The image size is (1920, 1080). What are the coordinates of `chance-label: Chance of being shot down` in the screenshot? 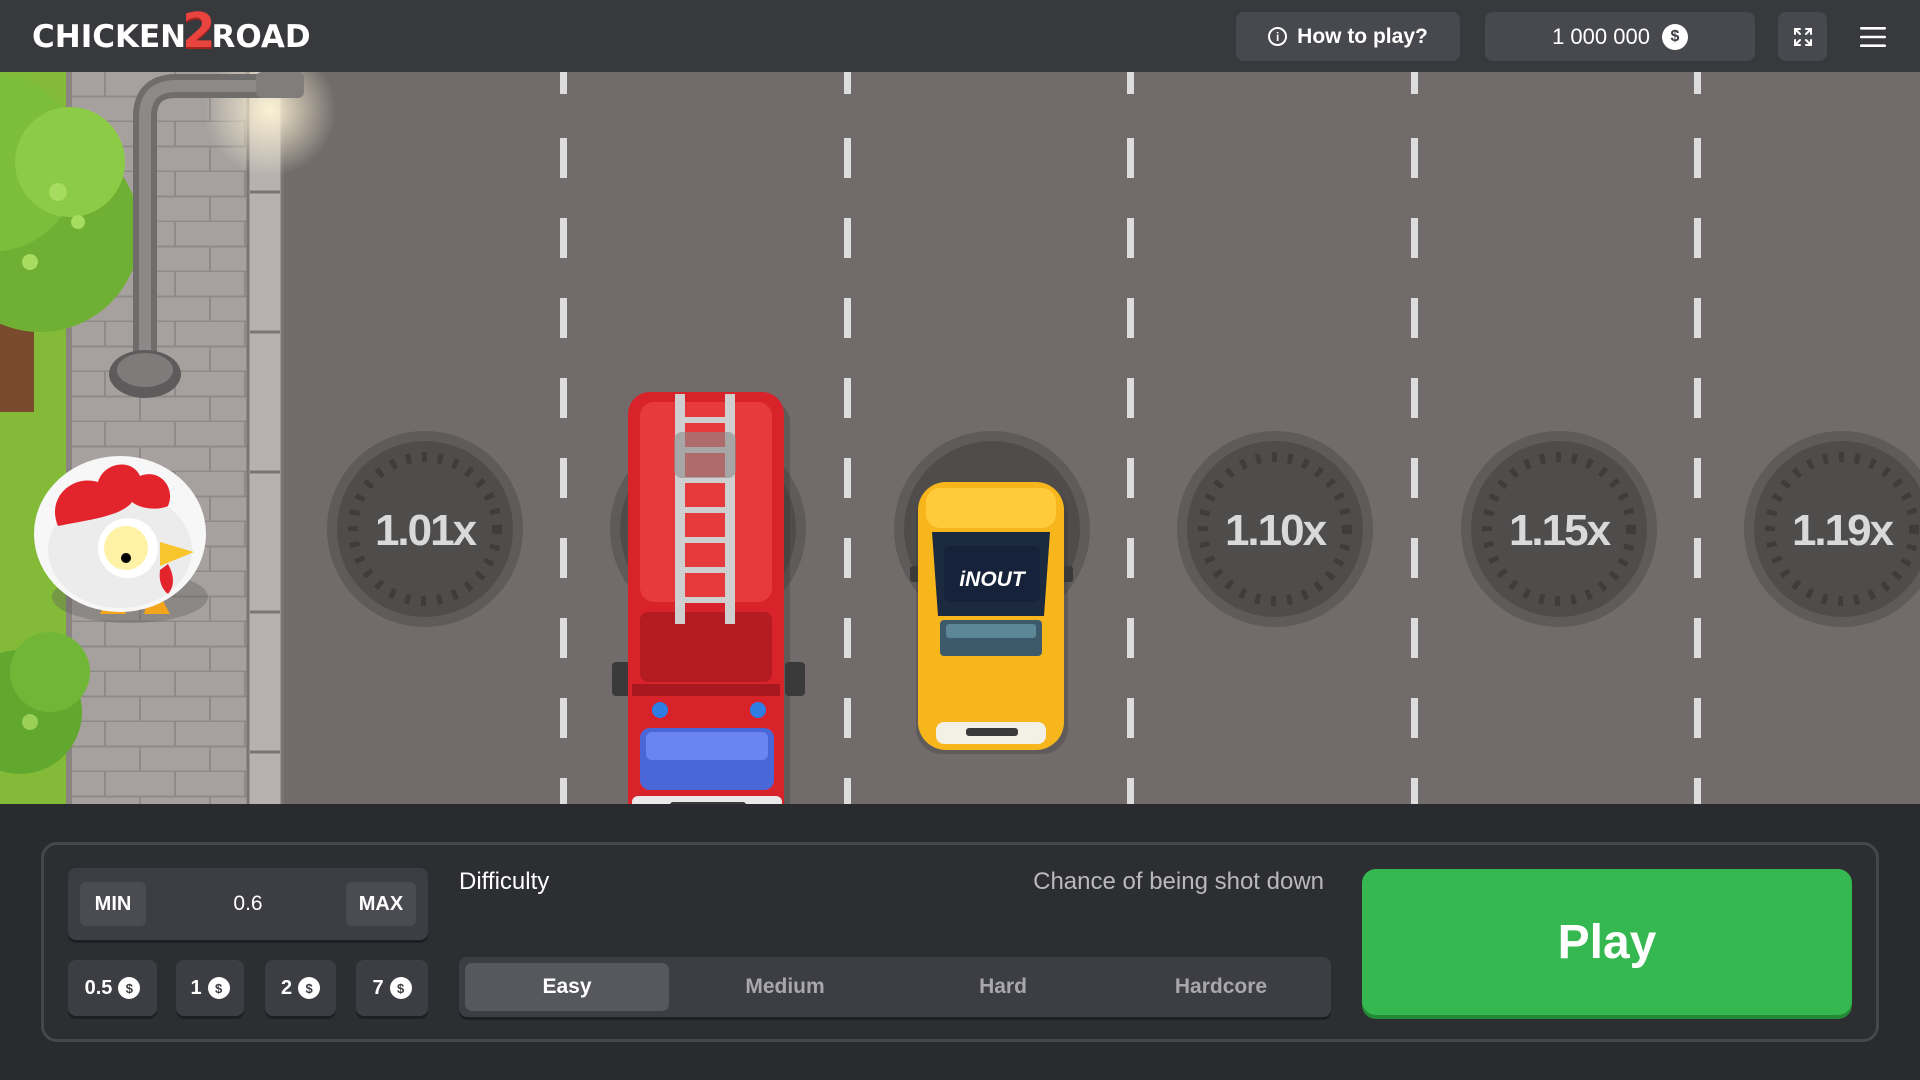 It's located at (1178, 881).